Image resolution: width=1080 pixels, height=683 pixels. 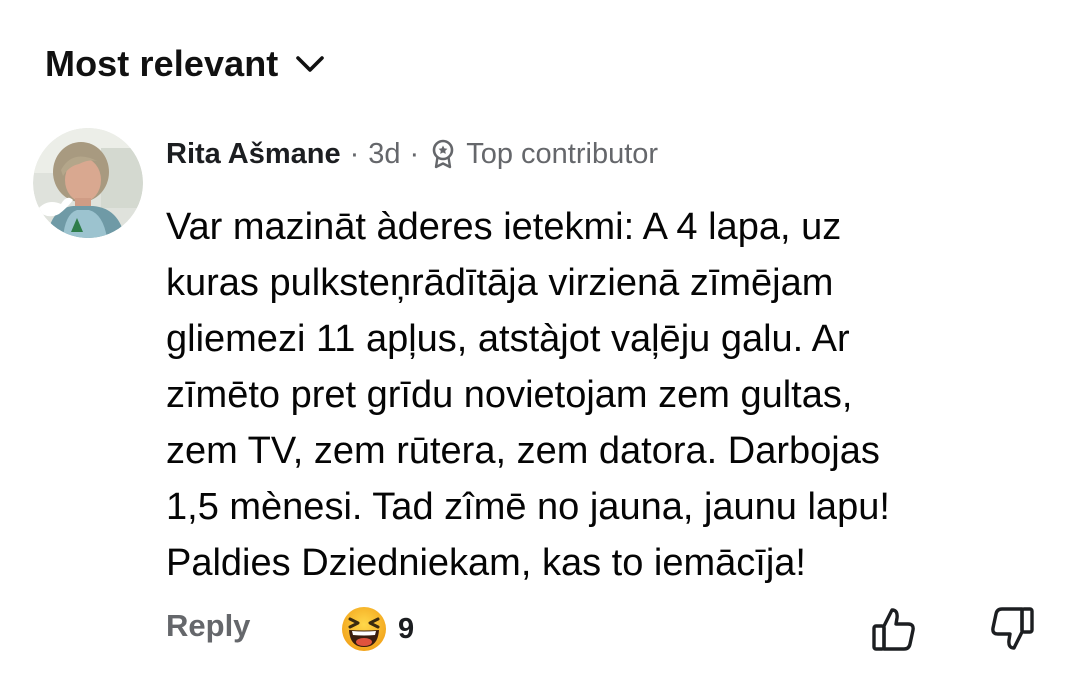 I want to click on chevron-down-icon, so click(x=310, y=64).